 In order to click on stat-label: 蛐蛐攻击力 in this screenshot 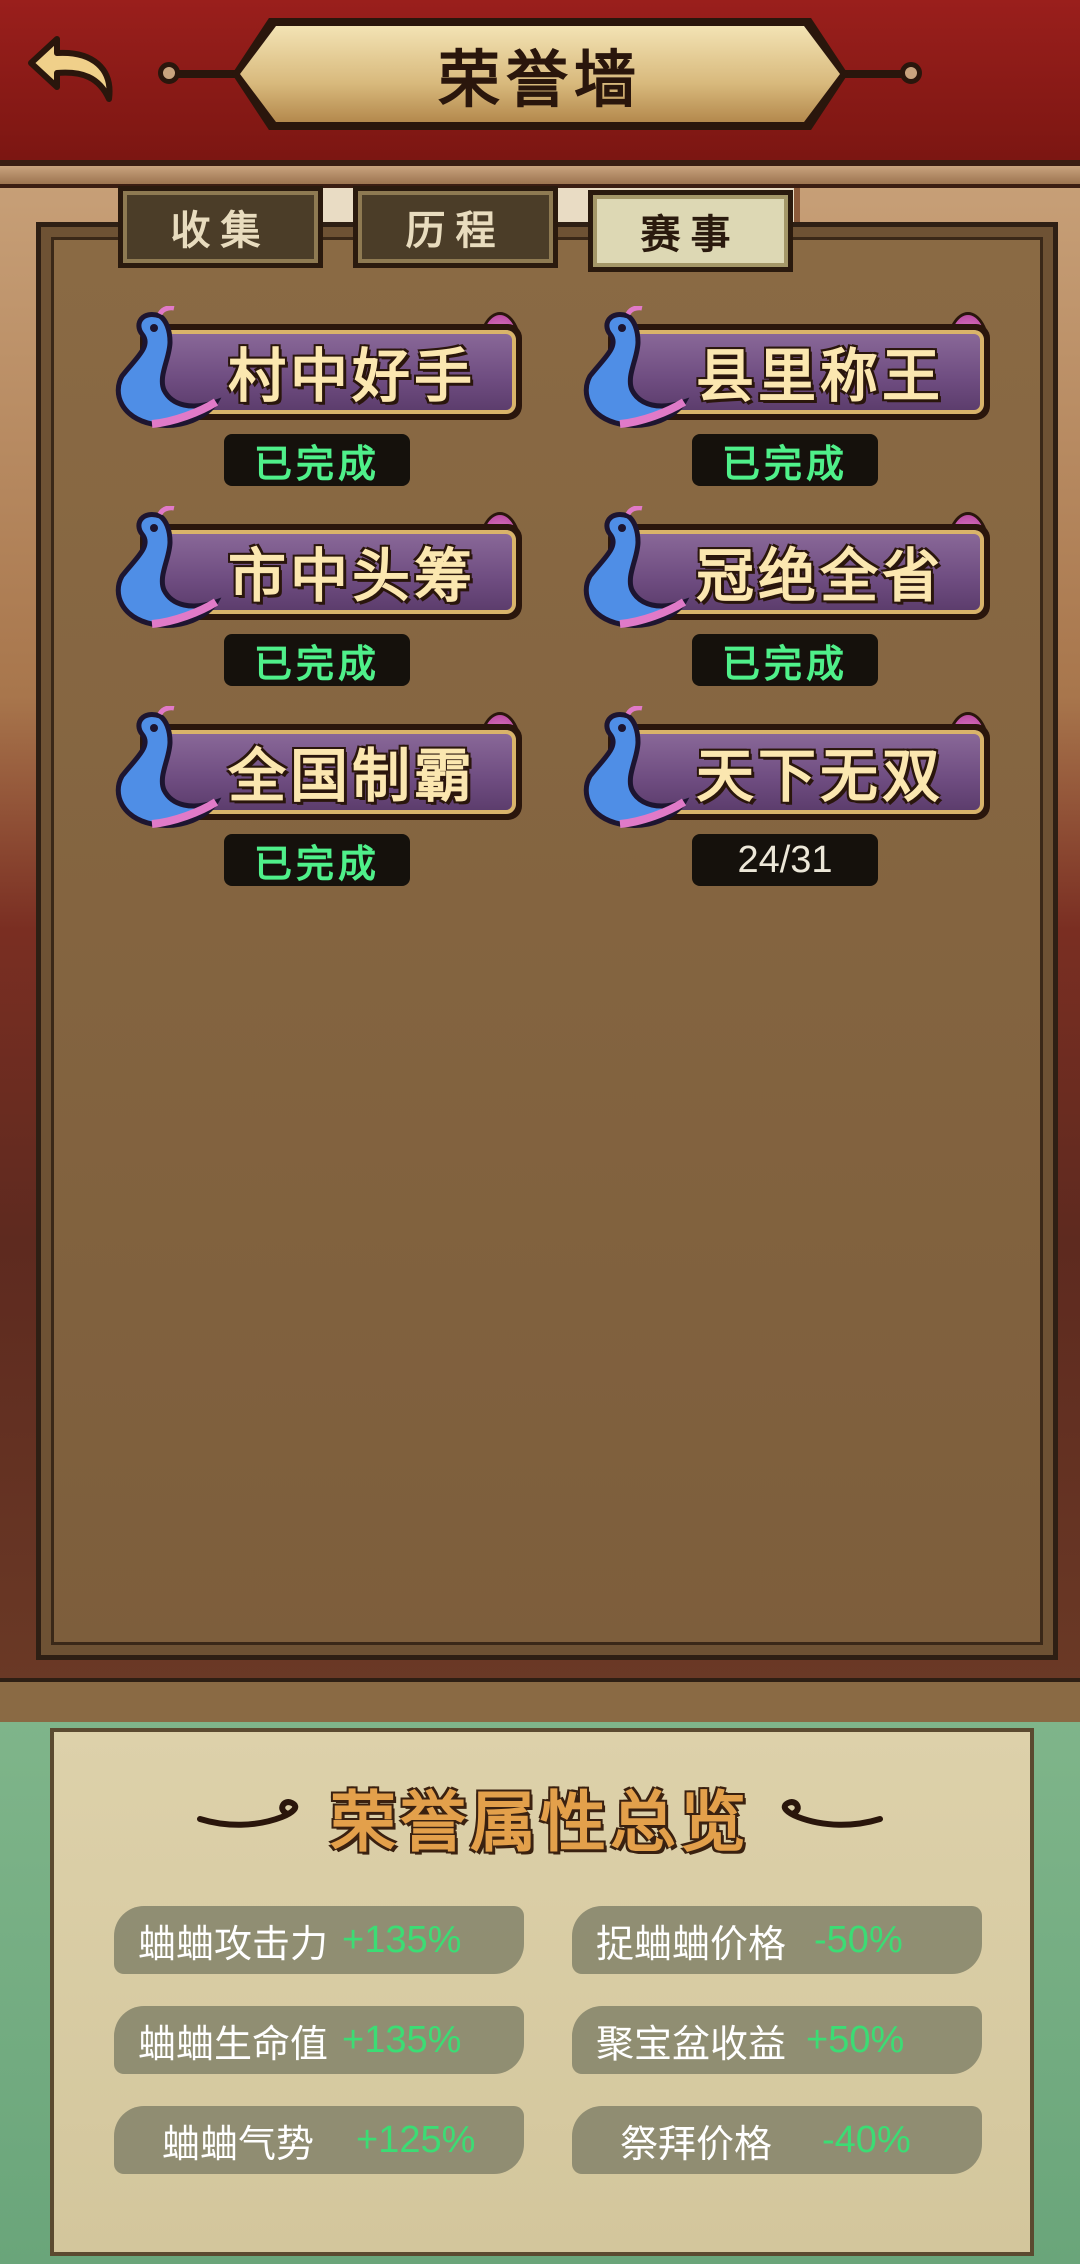, I will do `click(233, 1944)`.